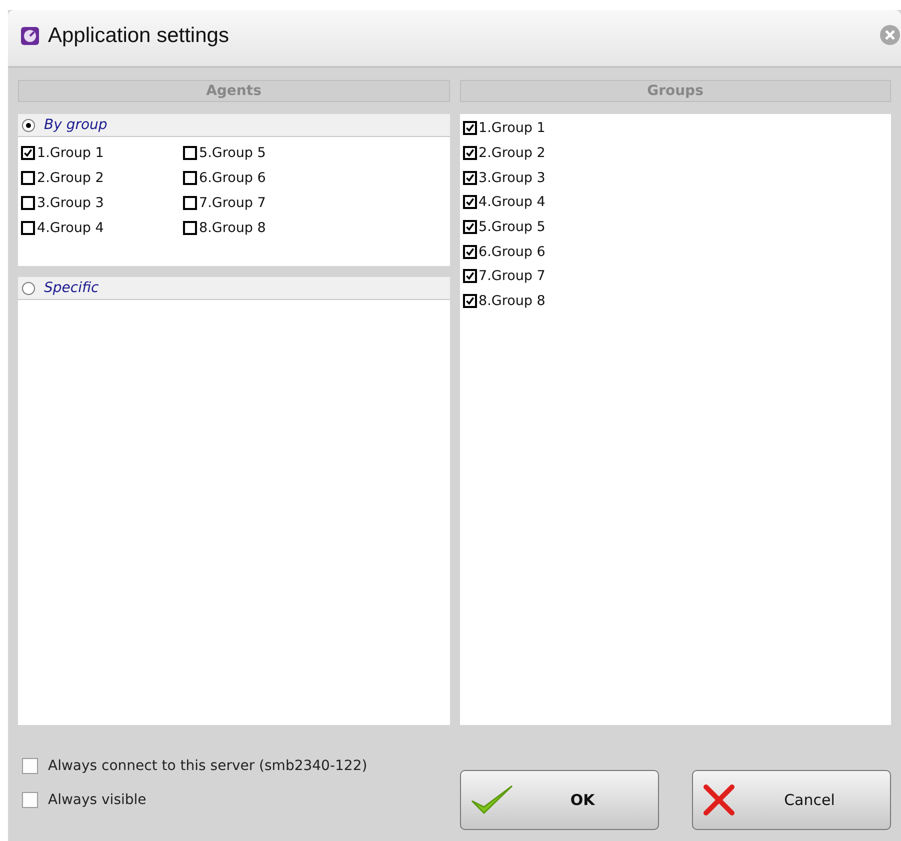  Describe the element at coordinates (234, 91) in the screenshot. I see `section-header: Agents` at that location.